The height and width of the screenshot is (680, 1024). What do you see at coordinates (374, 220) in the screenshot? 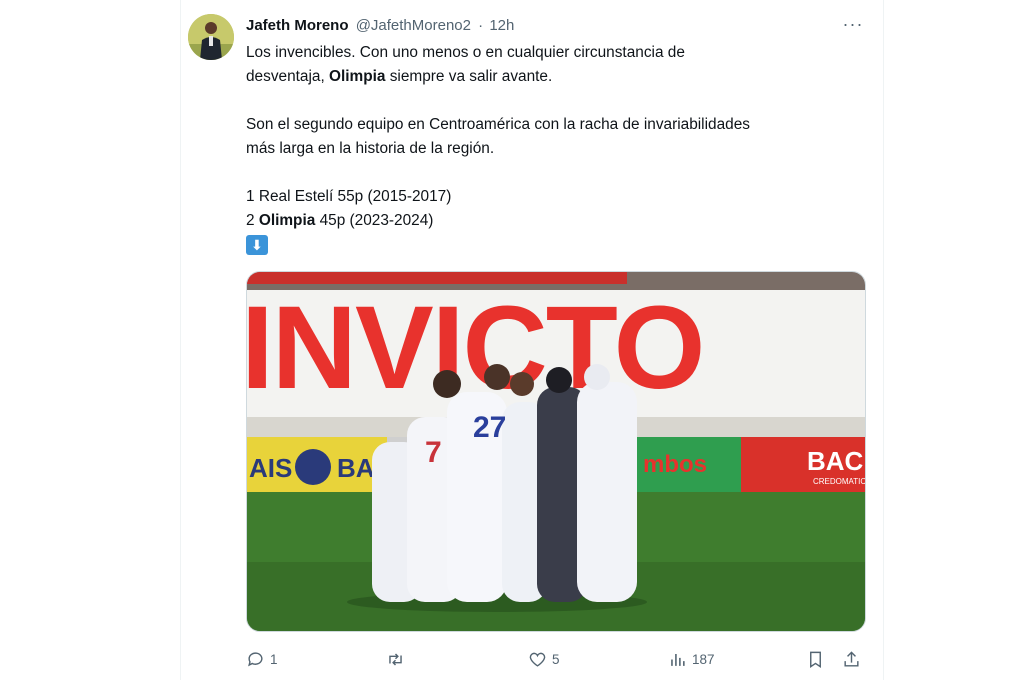
I see `tweet-text-span: 45p (2023-2024)` at bounding box center [374, 220].